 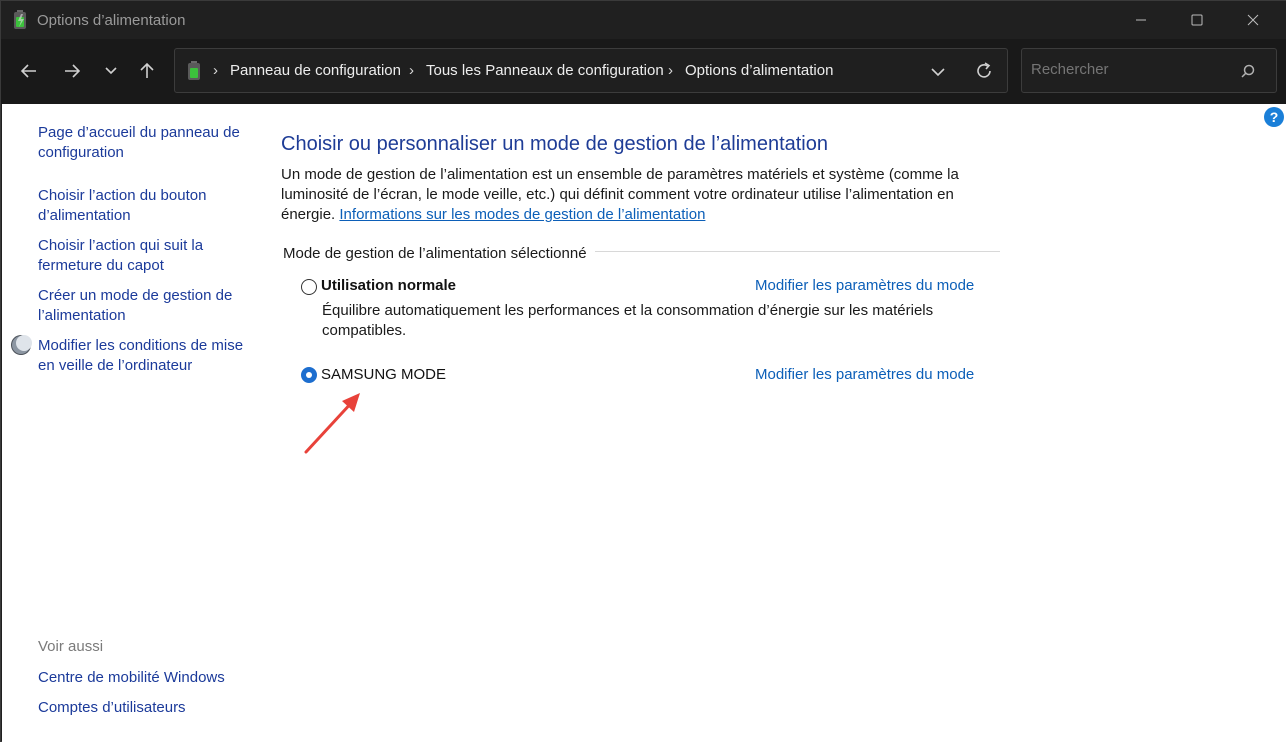 What do you see at coordinates (143, 708) in the screenshot?
I see `see-also-link-user-accounts: Comptes d’utilisateurs` at bounding box center [143, 708].